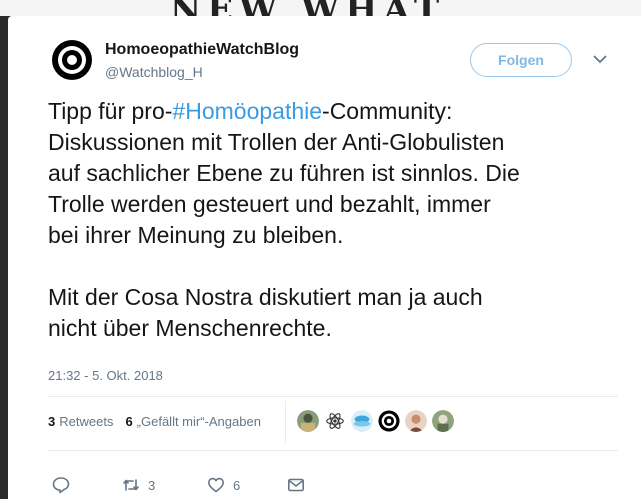  Describe the element at coordinates (216, 485) in the screenshot. I see `heart-icon` at that location.